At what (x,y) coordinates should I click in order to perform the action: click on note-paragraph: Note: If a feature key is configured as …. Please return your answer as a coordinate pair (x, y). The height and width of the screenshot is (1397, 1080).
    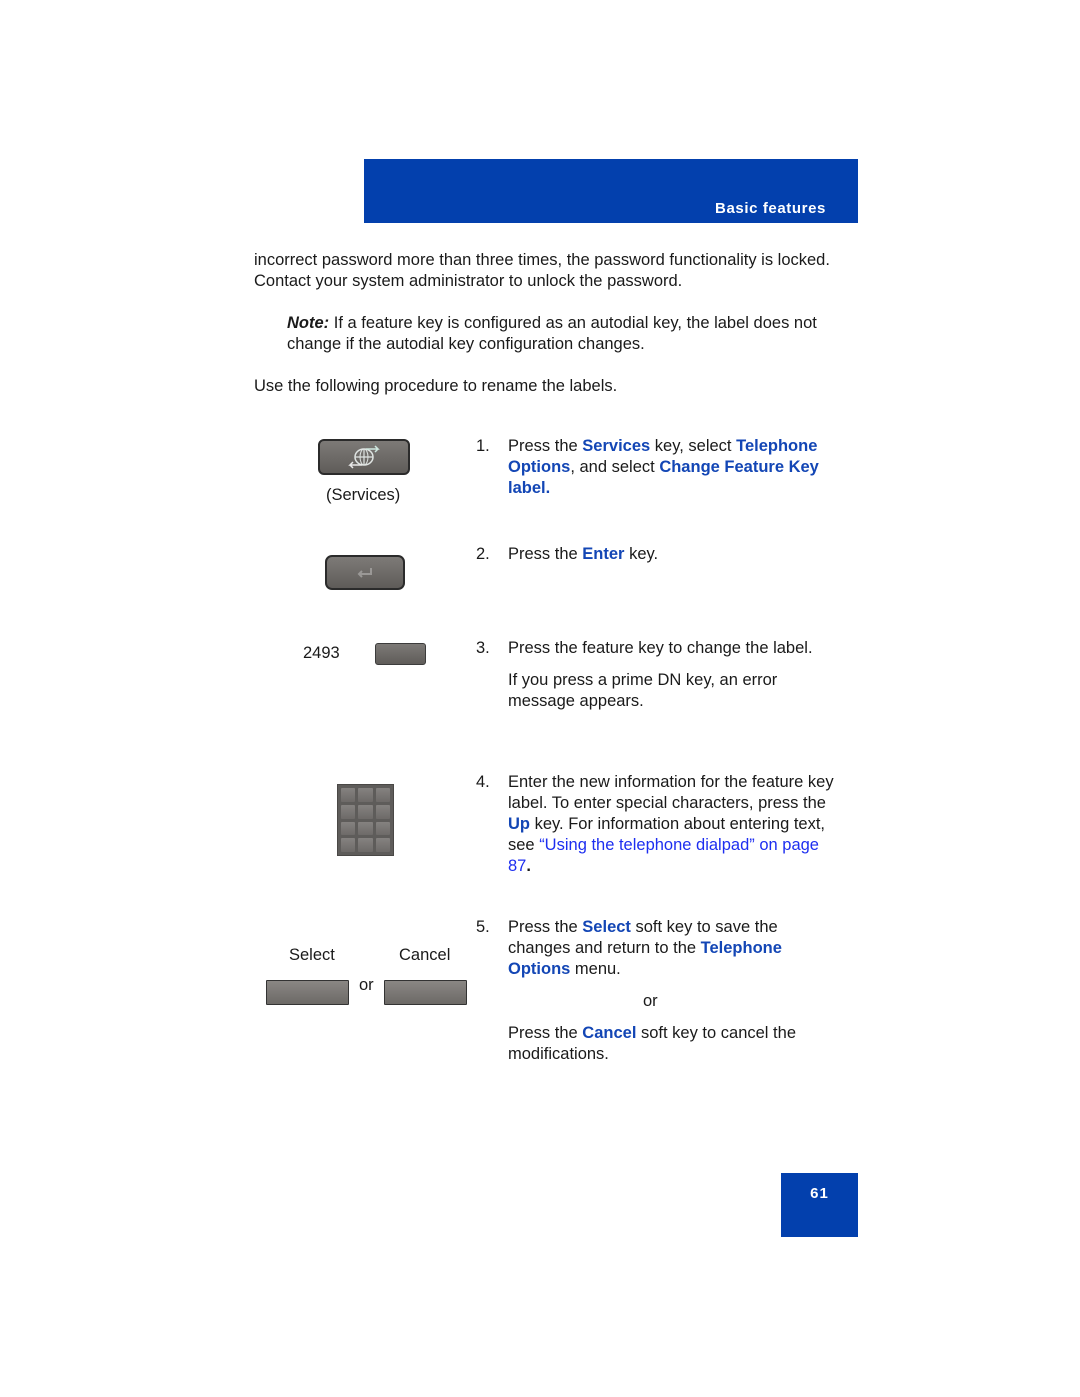
    Looking at the image, I should click on (567, 334).